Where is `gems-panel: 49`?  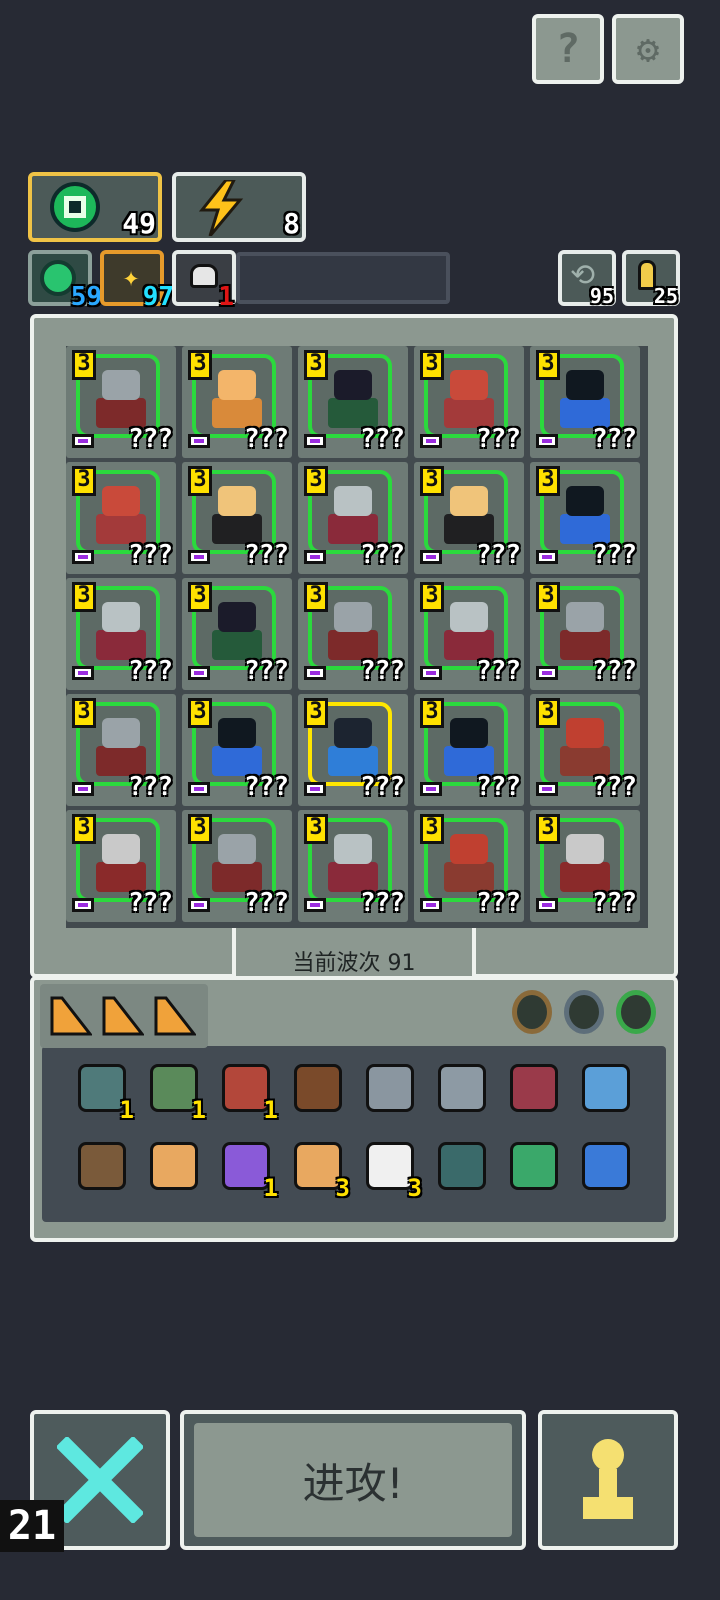
gems-panel: 49 is located at coordinates (95, 207).